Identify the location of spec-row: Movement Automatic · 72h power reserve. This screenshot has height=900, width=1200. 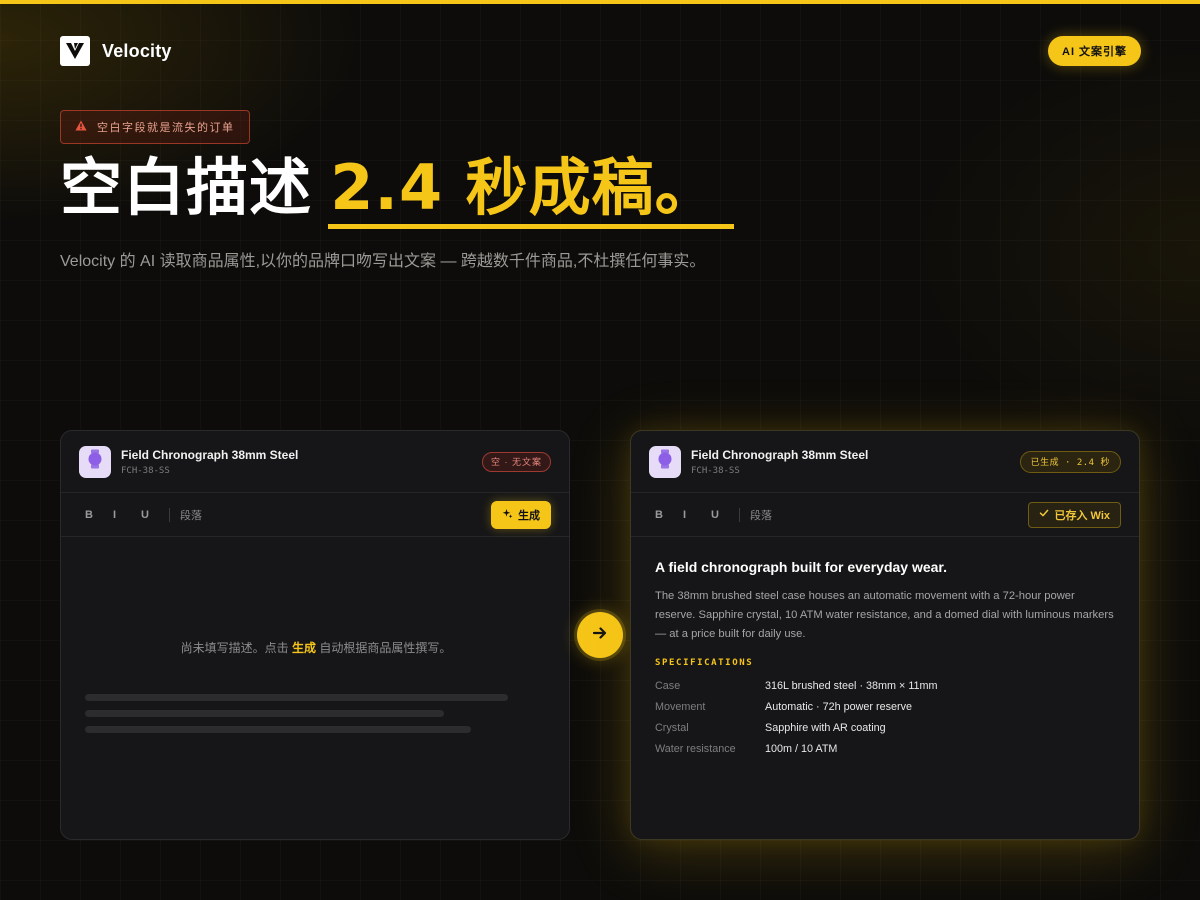
(885, 707).